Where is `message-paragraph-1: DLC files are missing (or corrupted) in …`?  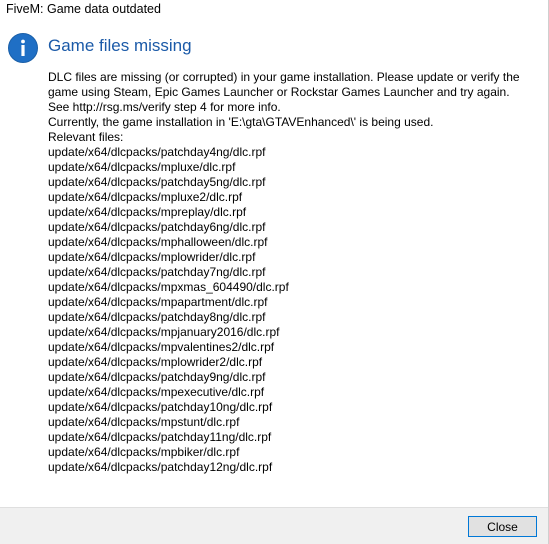
message-paragraph-1: DLC files are missing (or corrupted) in … is located at coordinates (284, 92).